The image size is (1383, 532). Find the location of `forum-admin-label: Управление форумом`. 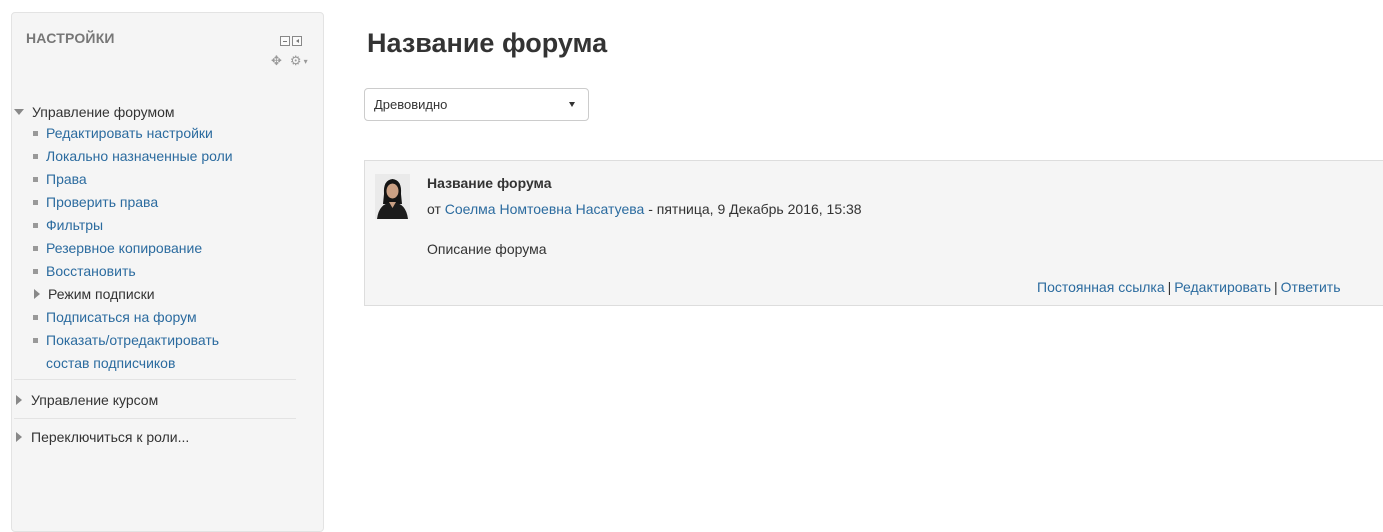

forum-admin-label: Управление форумом is located at coordinates (103, 112).